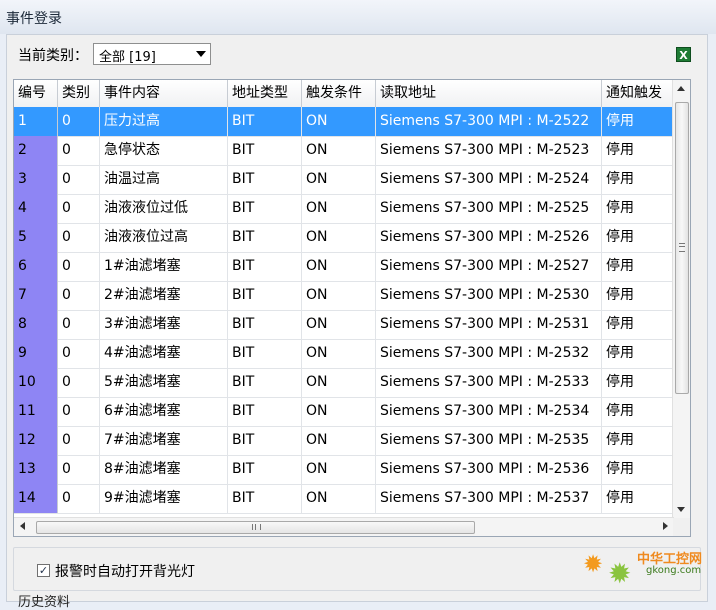 Image resolution: width=716 pixels, height=610 pixels. I want to click on scroll-right-icon, so click(665, 526).